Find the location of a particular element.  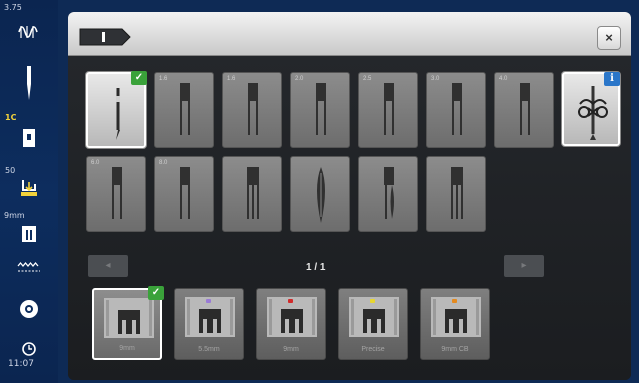

presser-foot-option-4: Precise is located at coordinates (373, 324).